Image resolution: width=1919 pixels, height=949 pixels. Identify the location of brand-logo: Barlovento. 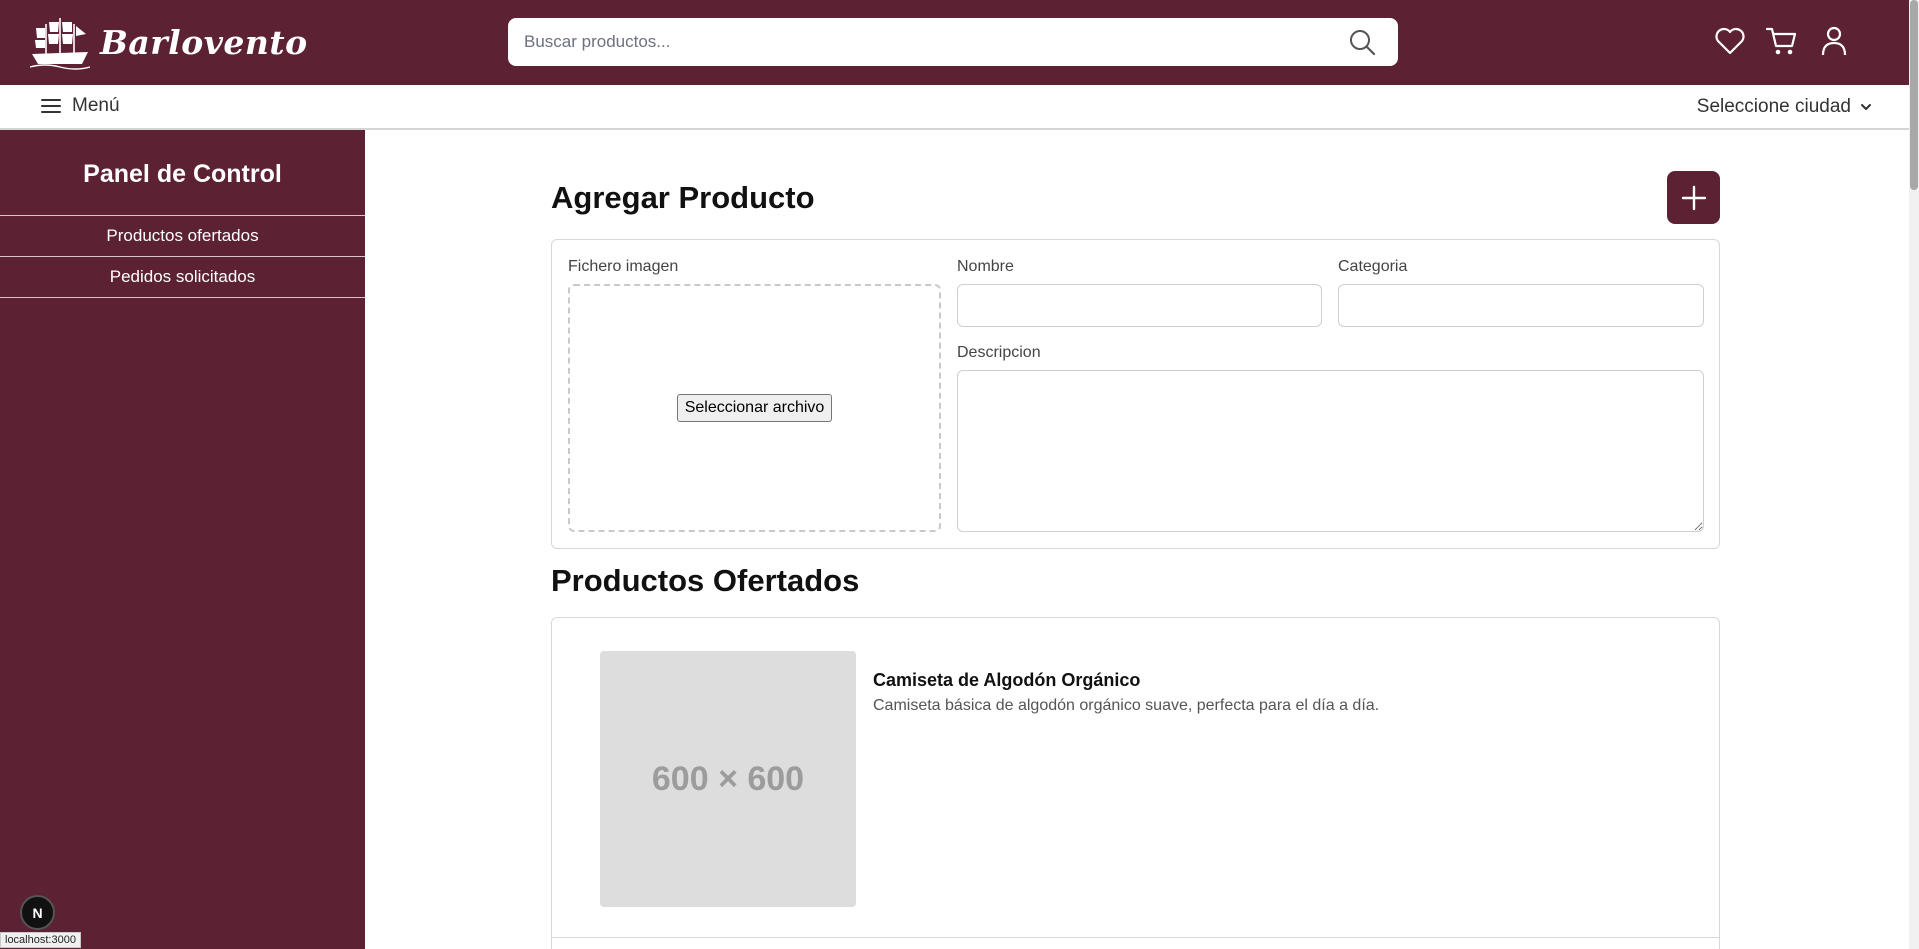
(169, 42).